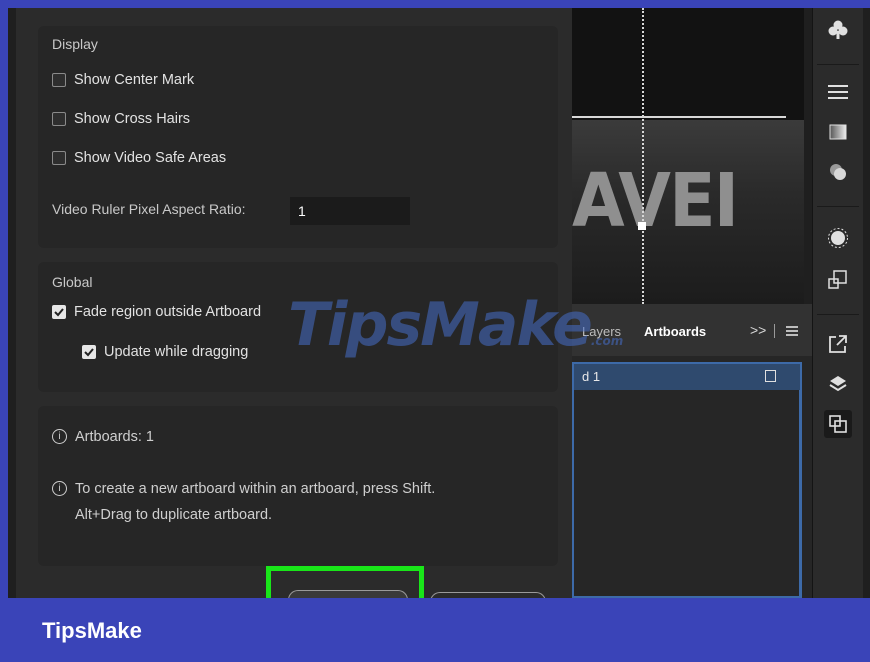 This screenshot has height=662, width=870. I want to click on show-center-mark-option: Show Center Mark, so click(123, 80).